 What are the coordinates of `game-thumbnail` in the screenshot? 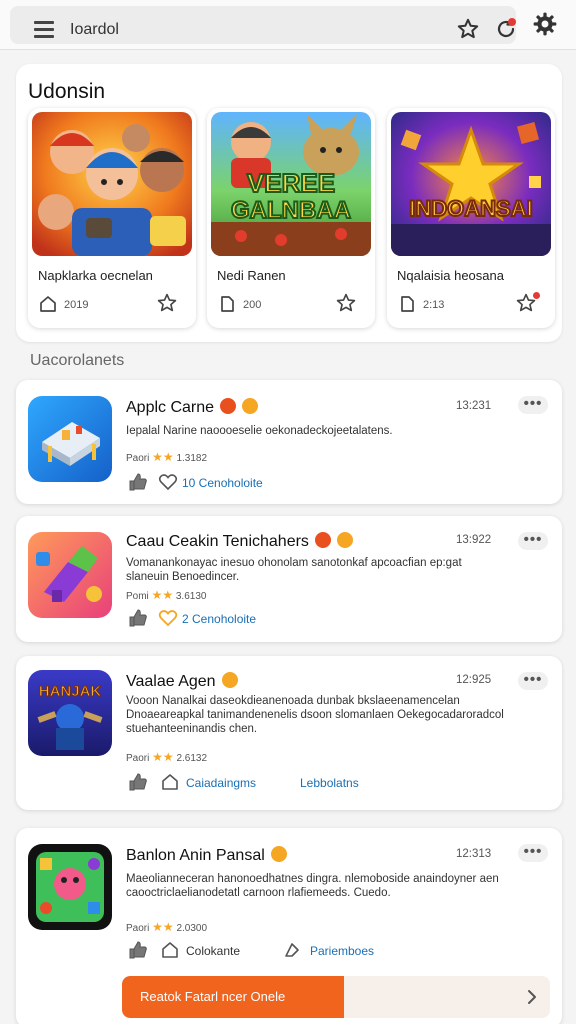 It's located at (112, 184).